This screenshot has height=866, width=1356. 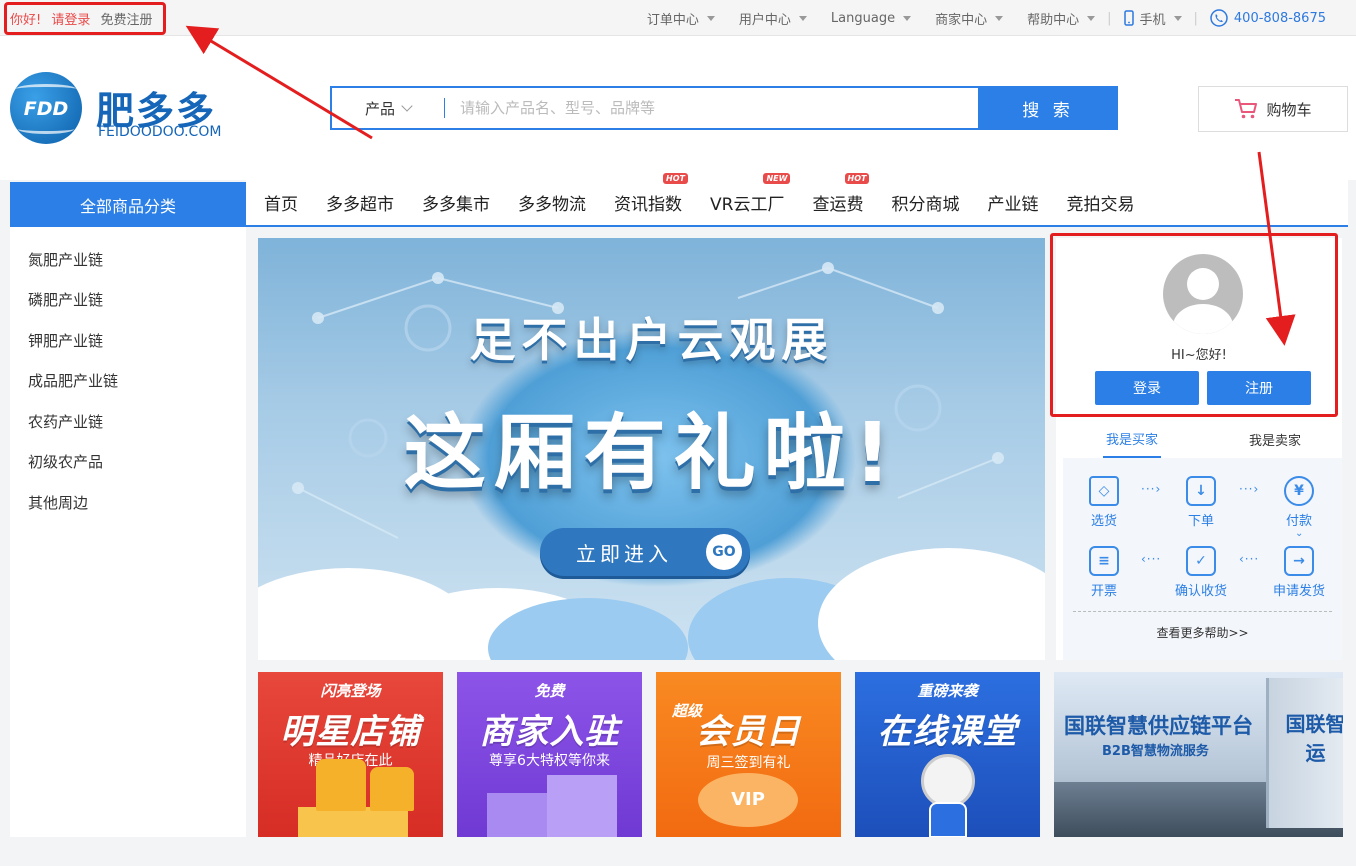 I want to click on flow-dots-icon: ···›, so click(x=1249, y=489).